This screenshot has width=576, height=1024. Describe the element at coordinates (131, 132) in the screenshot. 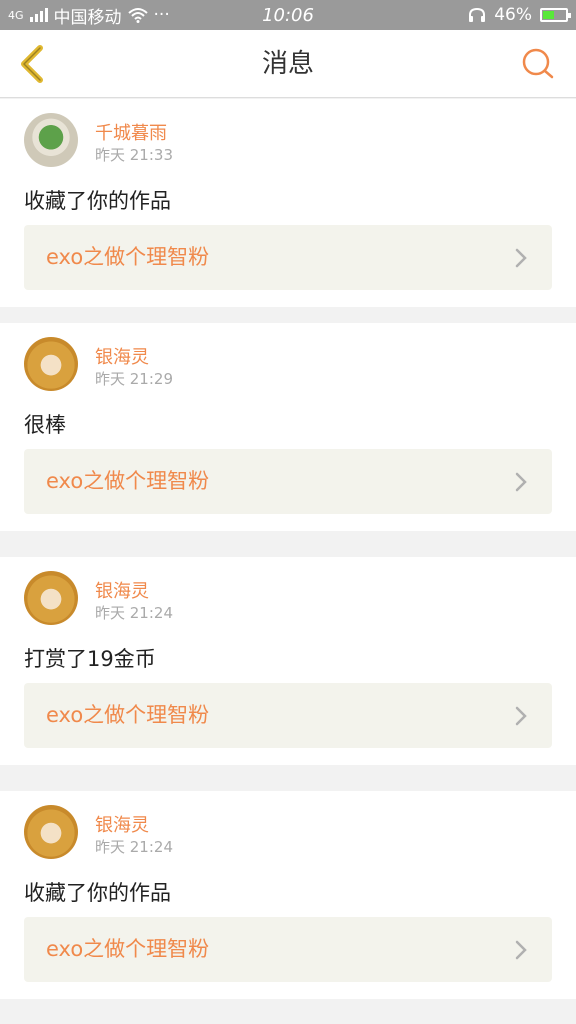

I see `user-name: 千城暮雨` at that location.